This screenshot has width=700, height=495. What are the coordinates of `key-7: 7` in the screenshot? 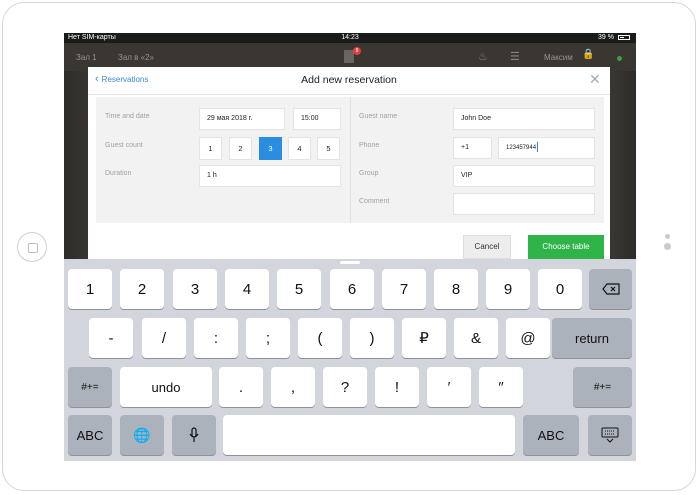 It's located at (404, 289).